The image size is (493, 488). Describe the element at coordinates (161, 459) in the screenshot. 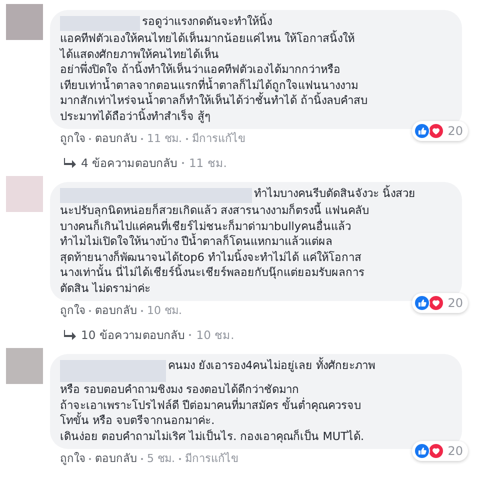

I see `action-text: 5 ชม.` at that location.